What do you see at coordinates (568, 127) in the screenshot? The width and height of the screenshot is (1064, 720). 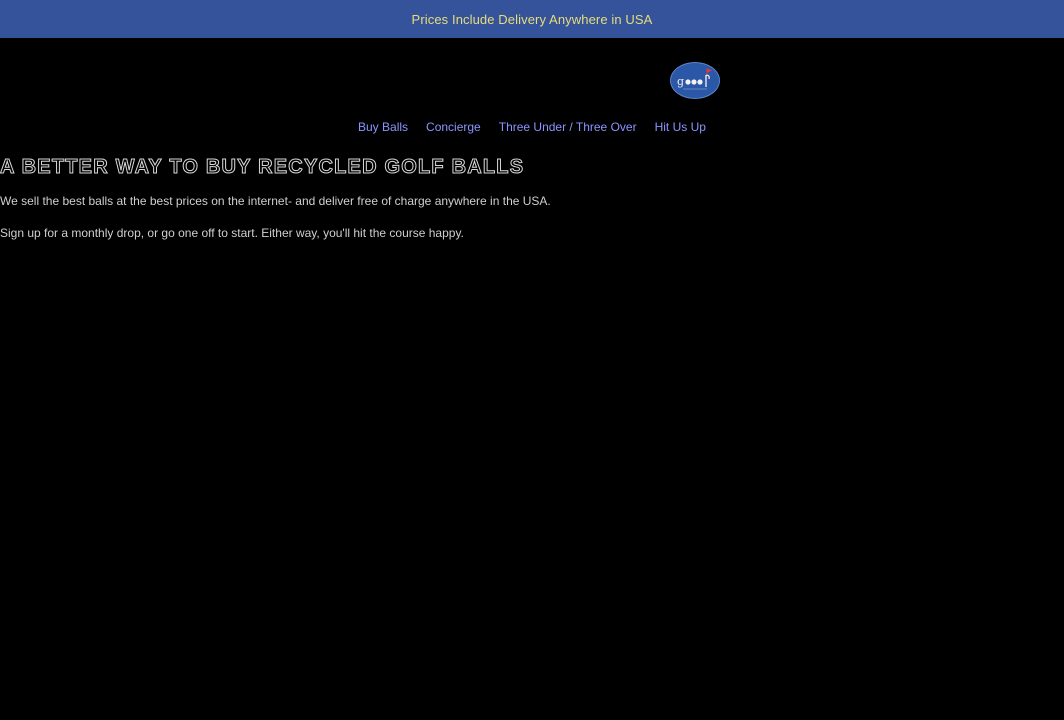 I see `nav-three-under-three-over: Three Under / Three Over` at bounding box center [568, 127].